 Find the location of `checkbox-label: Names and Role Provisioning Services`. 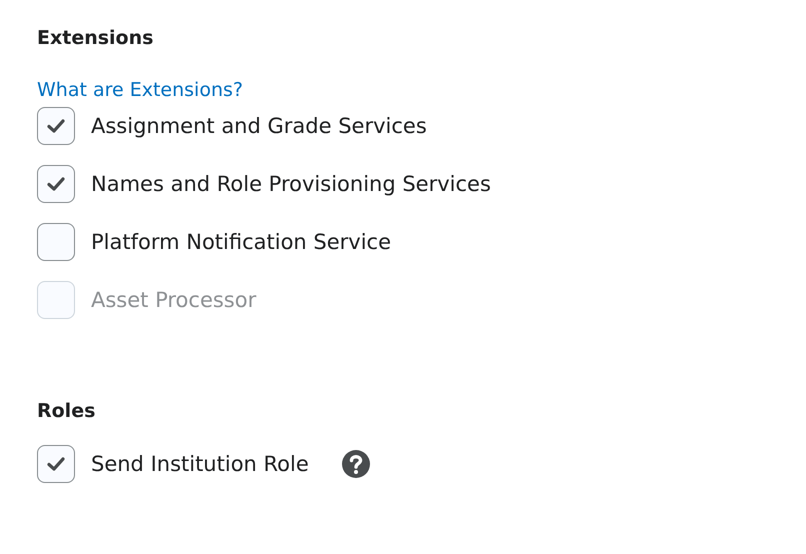

checkbox-label: Names and Role Provisioning Services is located at coordinates (291, 184).